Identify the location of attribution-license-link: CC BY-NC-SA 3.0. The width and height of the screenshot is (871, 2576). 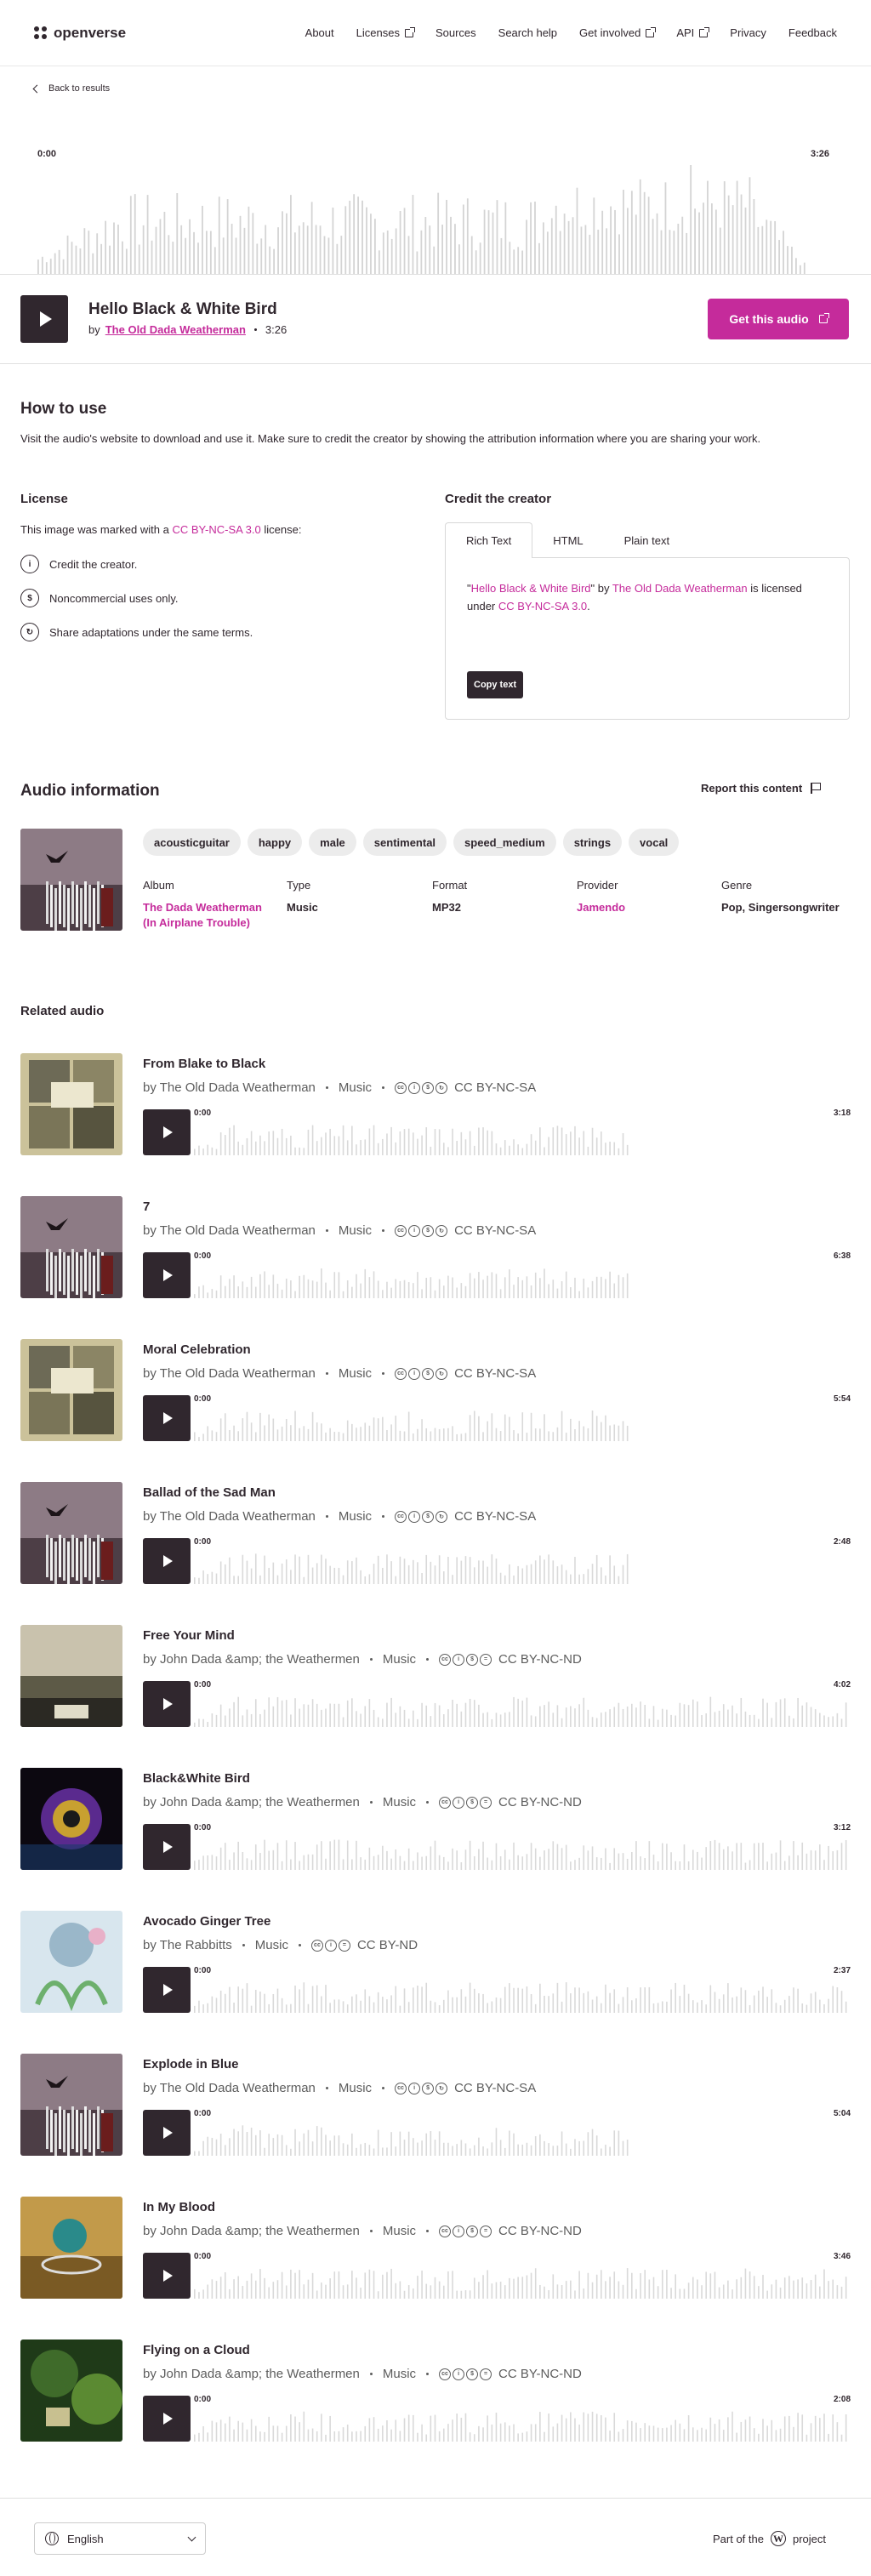
(542, 607).